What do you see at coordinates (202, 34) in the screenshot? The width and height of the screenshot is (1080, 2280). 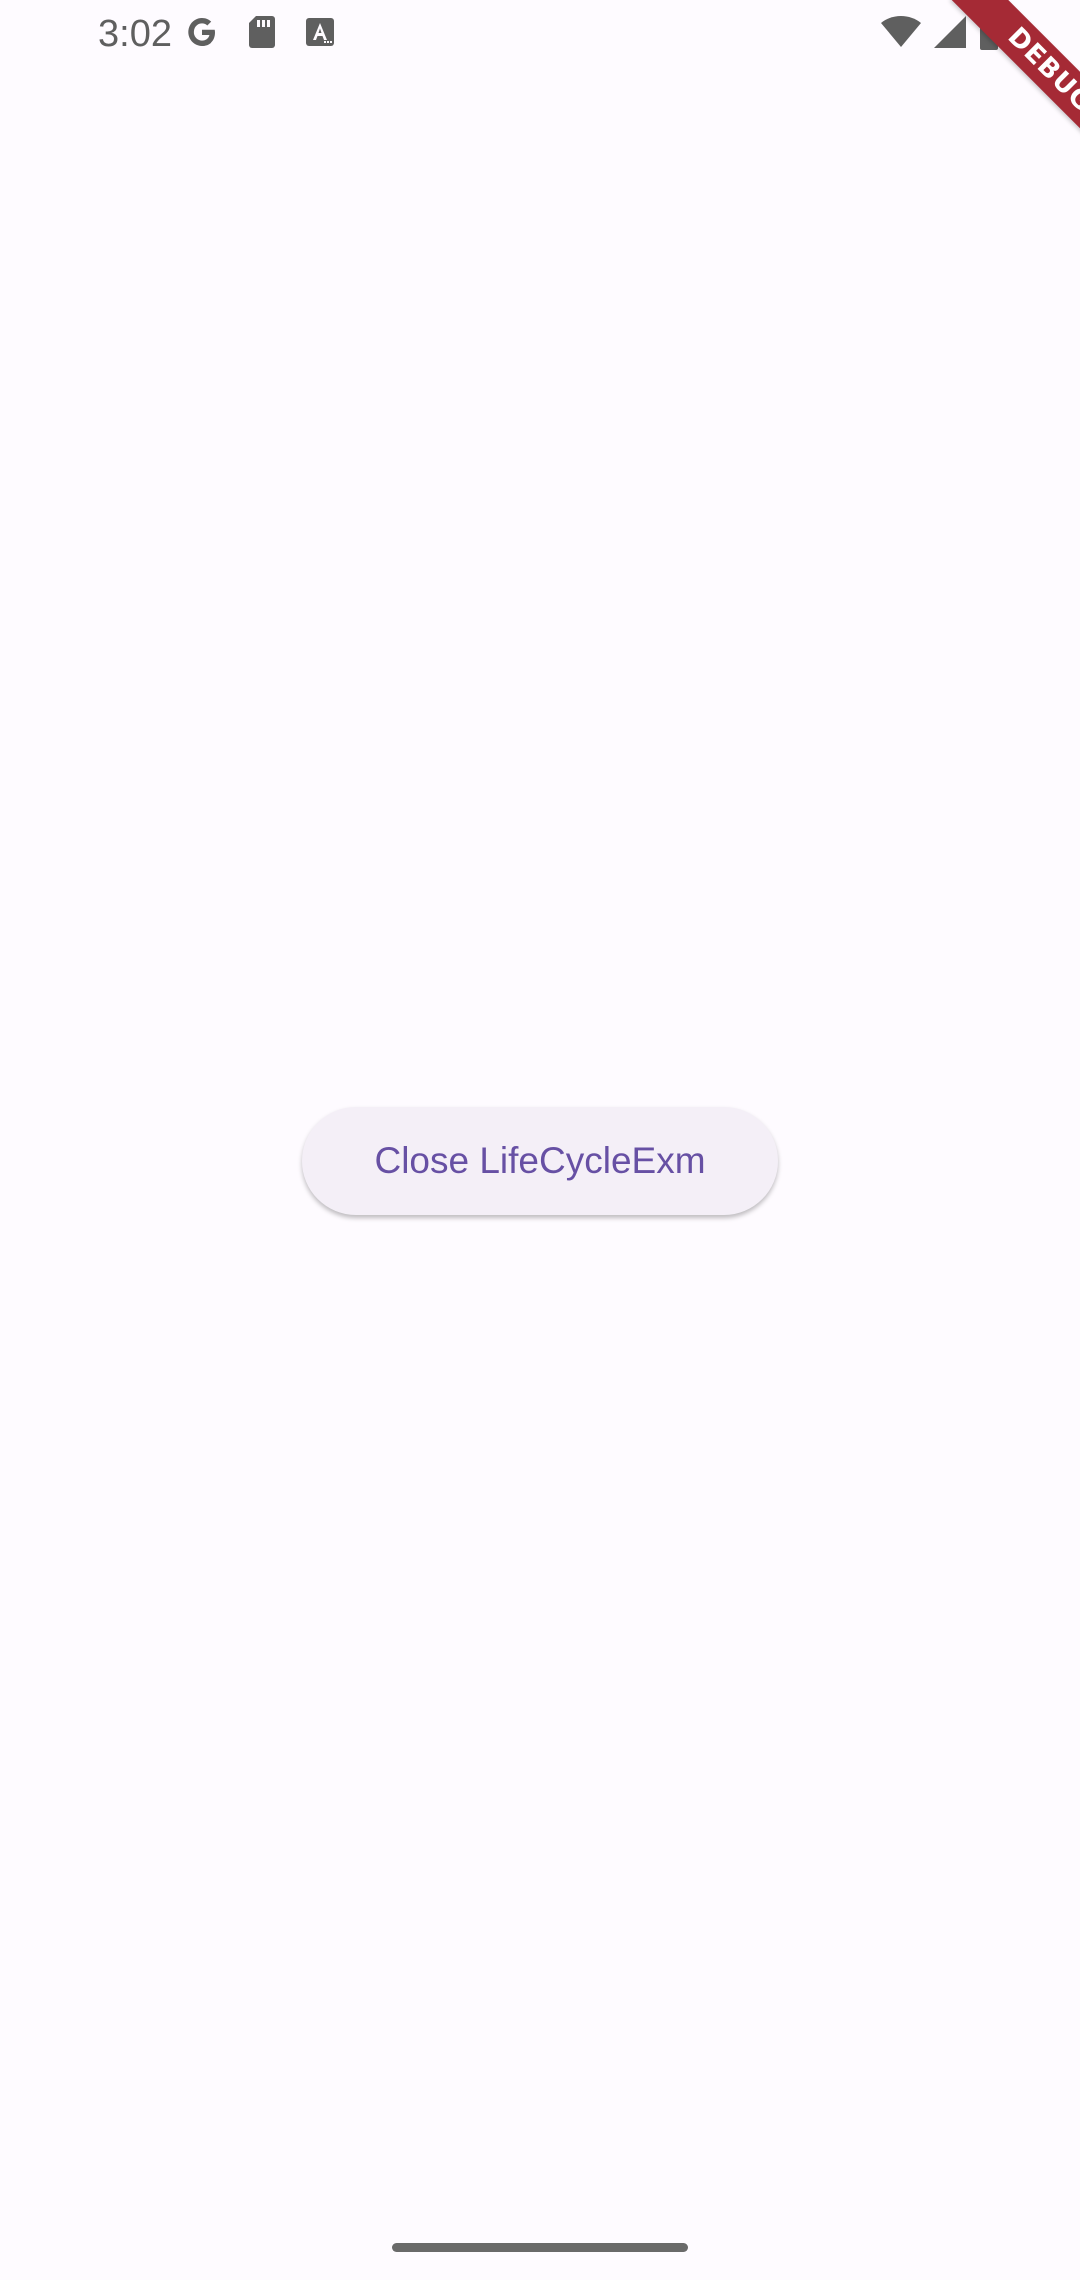 I see `google-icon` at bounding box center [202, 34].